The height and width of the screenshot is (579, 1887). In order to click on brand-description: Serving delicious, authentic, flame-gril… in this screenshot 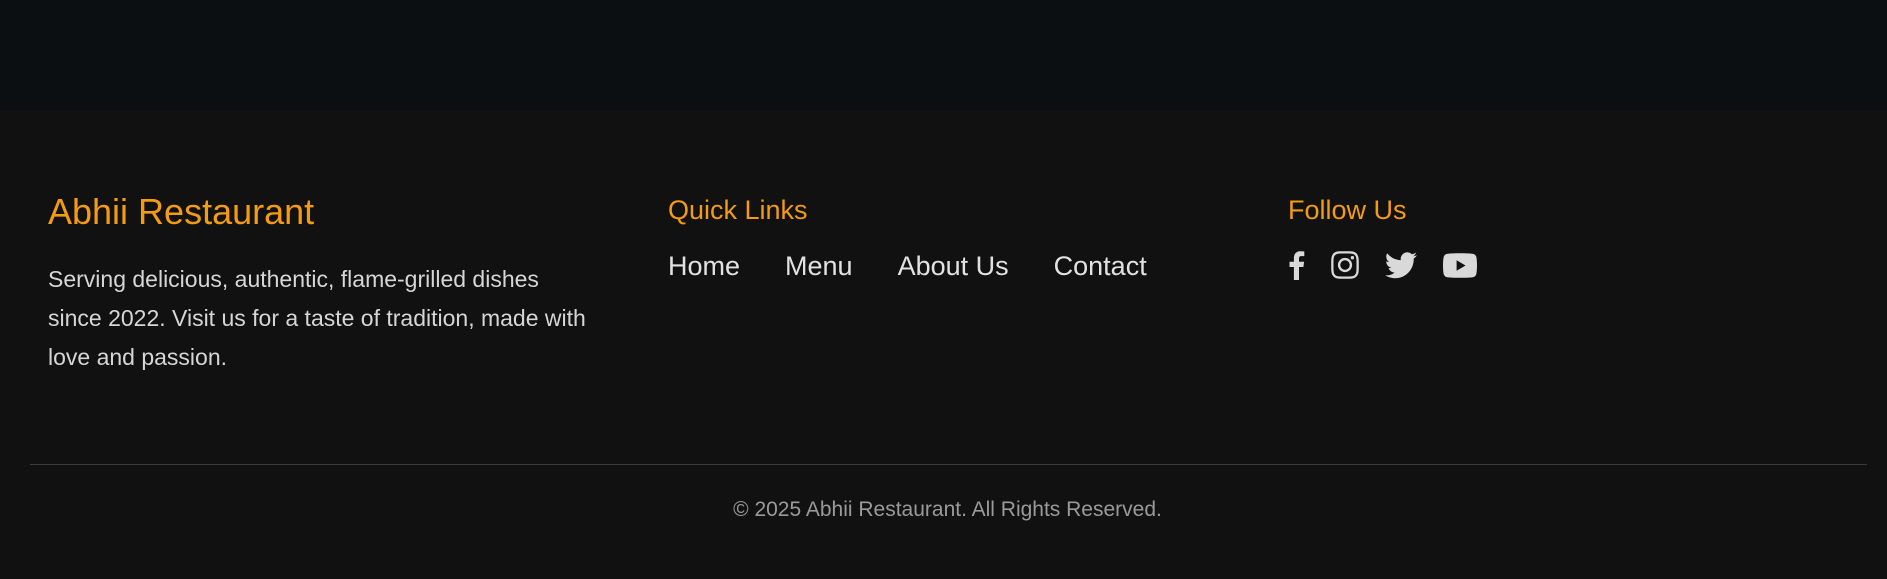, I will do `click(317, 318)`.